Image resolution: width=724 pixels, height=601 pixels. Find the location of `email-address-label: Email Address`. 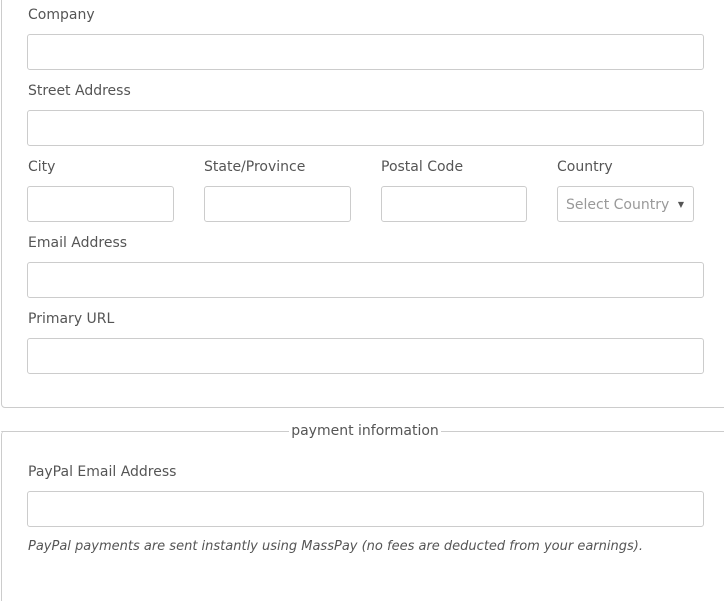

email-address-label: Email Address is located at coordinates (78, 243).